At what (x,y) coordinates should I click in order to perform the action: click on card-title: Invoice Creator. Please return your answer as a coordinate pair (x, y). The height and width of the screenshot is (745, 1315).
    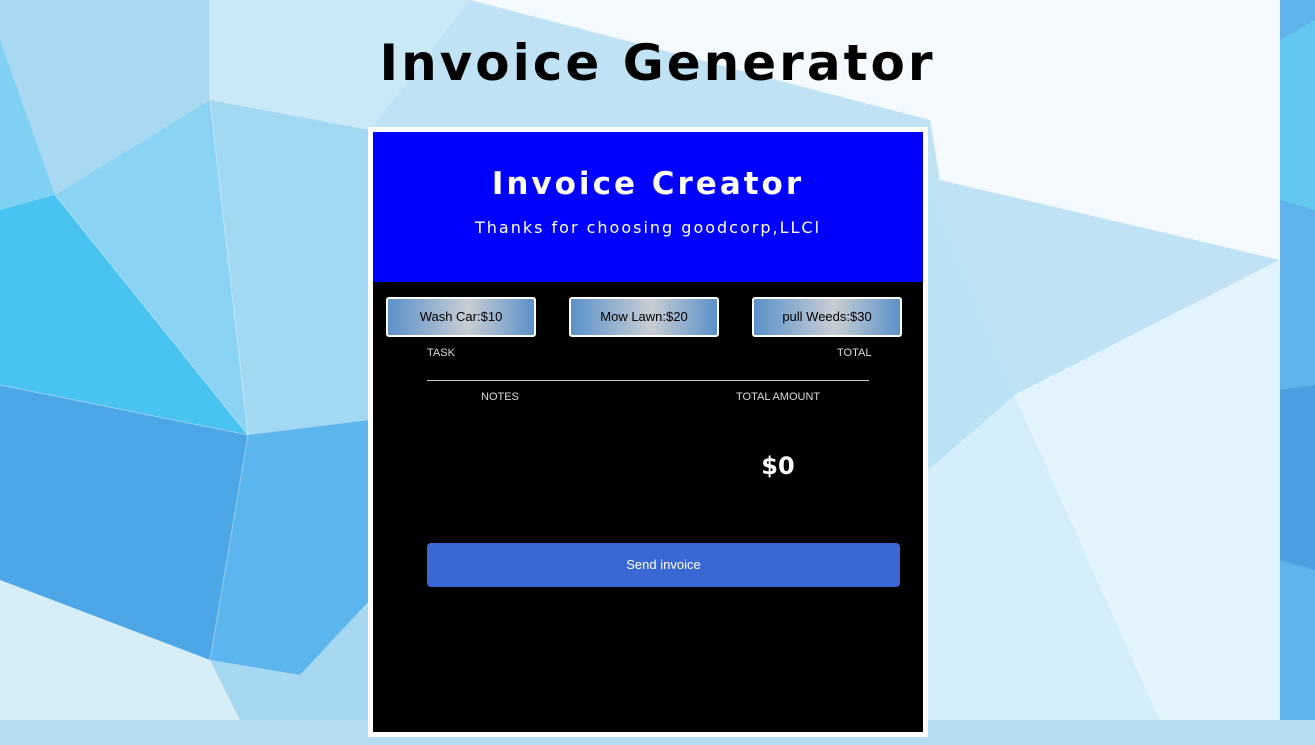
    Looking at the image, I should click on (648, 184).